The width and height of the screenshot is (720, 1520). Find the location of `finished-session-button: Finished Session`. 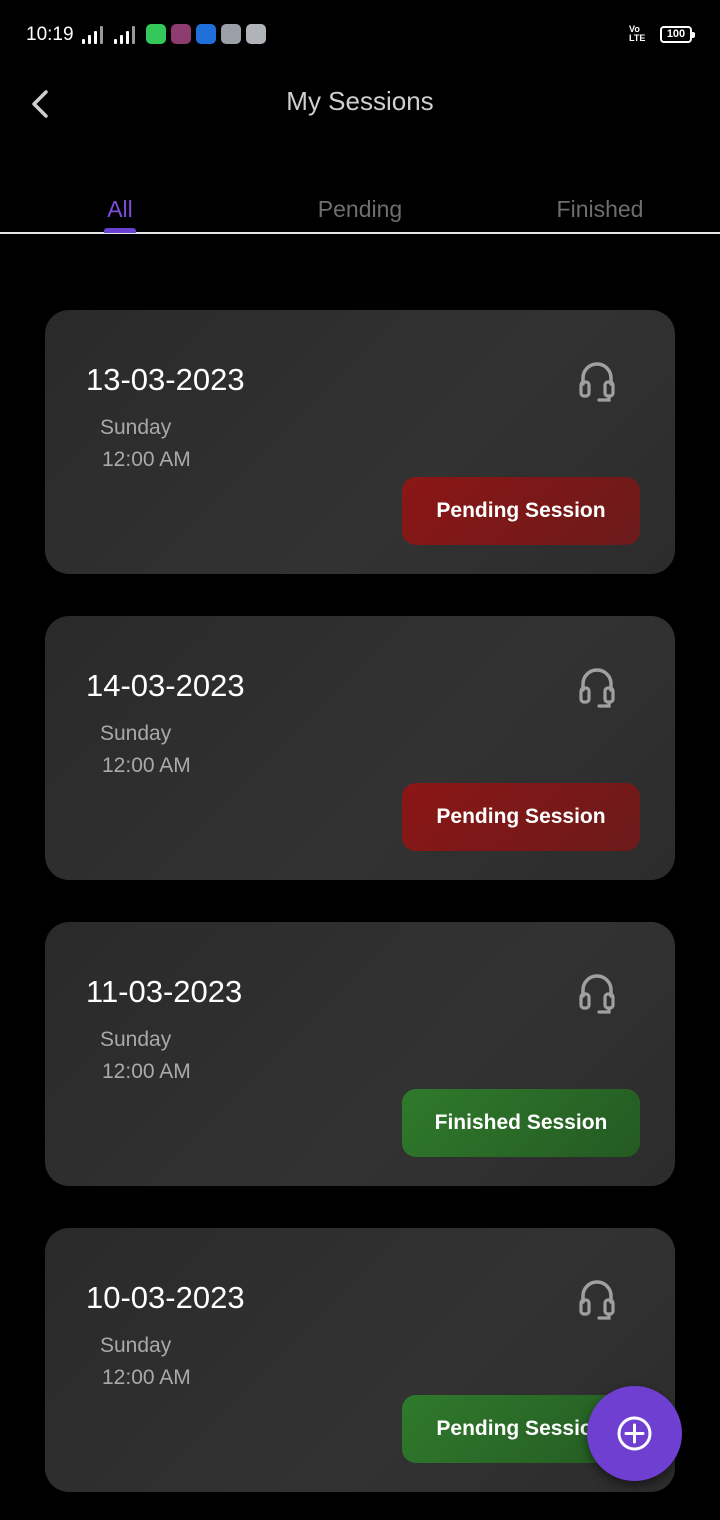

finished-session-button: Finished Session is located at coordinates (521, 1123).